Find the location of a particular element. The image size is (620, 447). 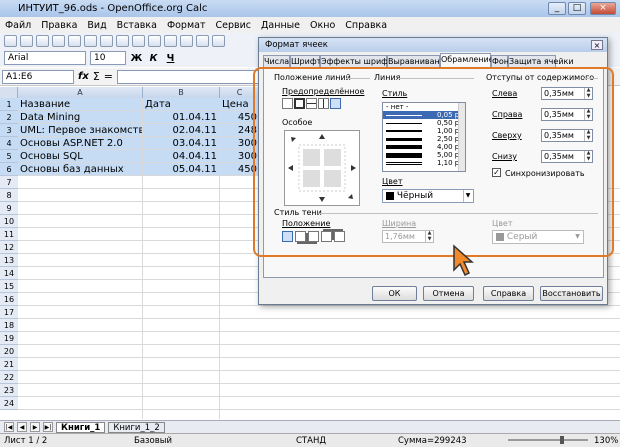

reset-button: Восстановить is located at coordinates (571, 293).